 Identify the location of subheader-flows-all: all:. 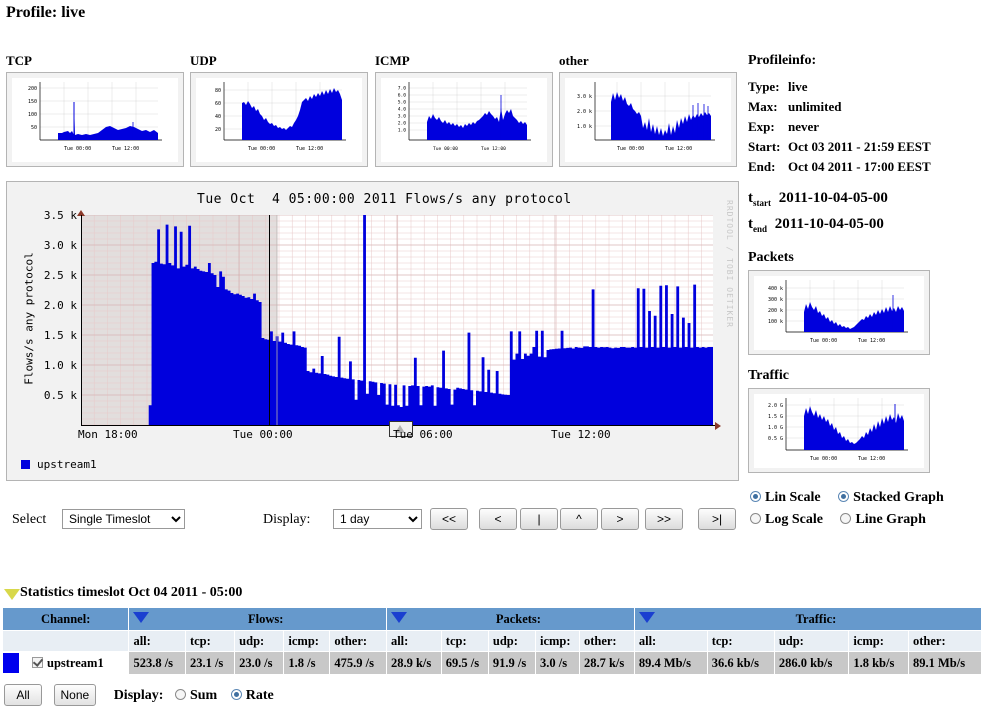
(157, 641).